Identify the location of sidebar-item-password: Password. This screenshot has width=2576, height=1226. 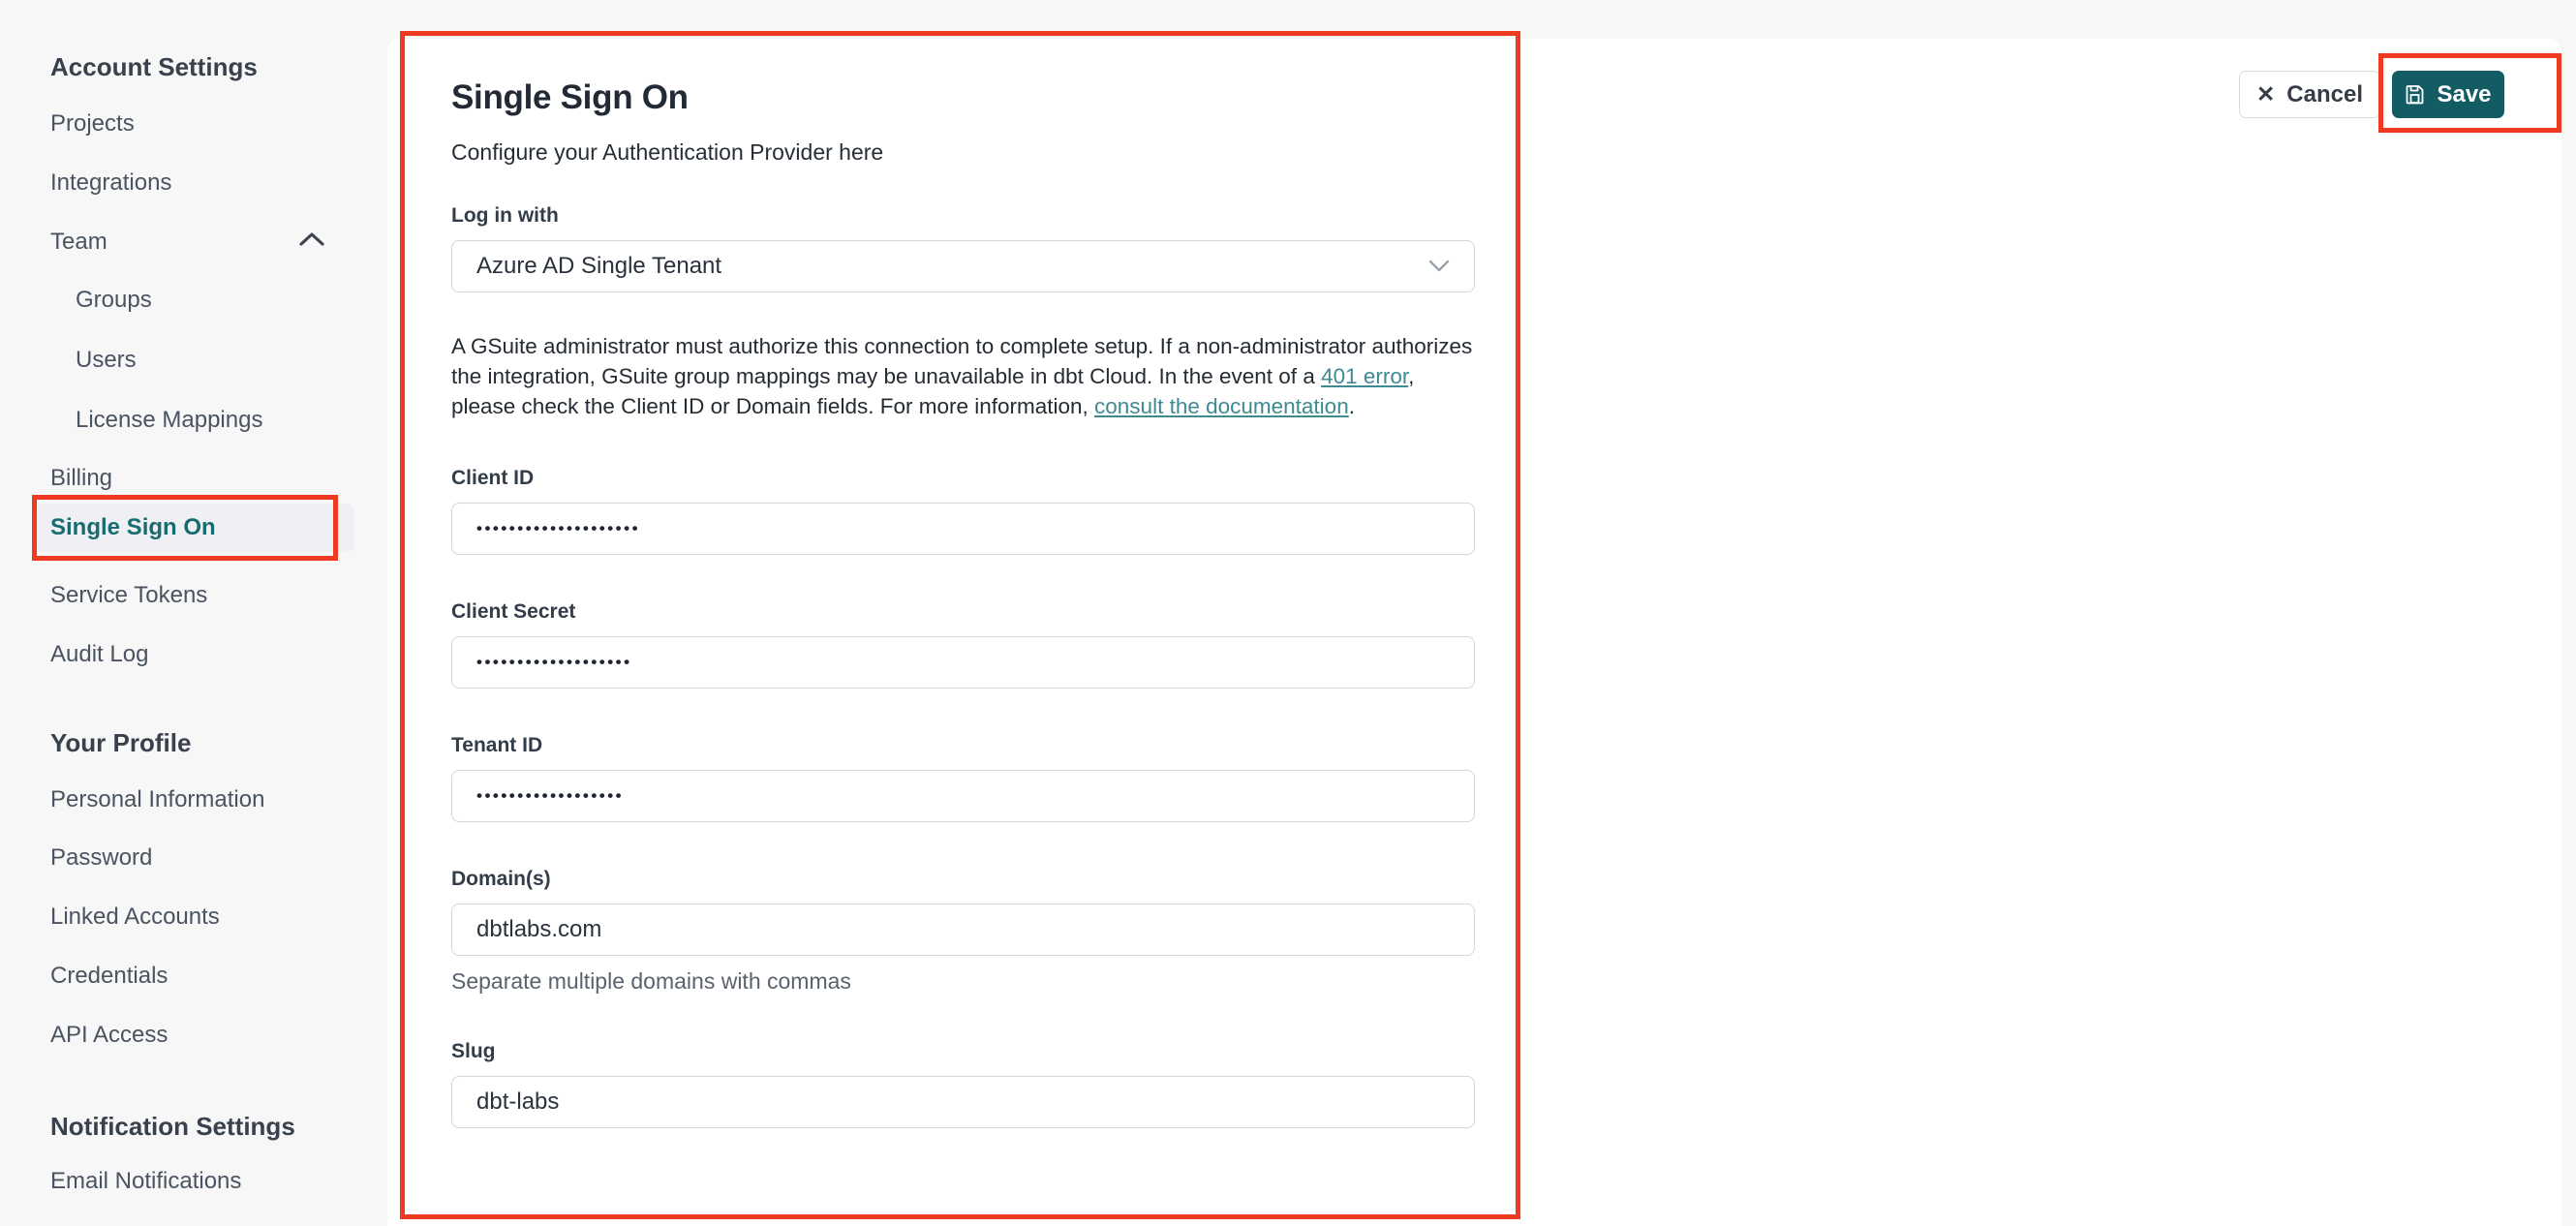
(101, 858).